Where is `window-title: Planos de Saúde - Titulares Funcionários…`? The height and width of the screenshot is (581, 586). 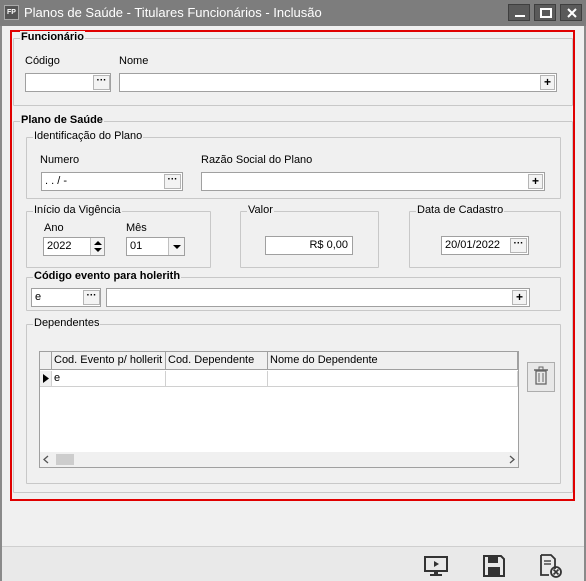
window-title: Planos de Saúde - Titulares Funcionários… is located at coordinates (173, 12).